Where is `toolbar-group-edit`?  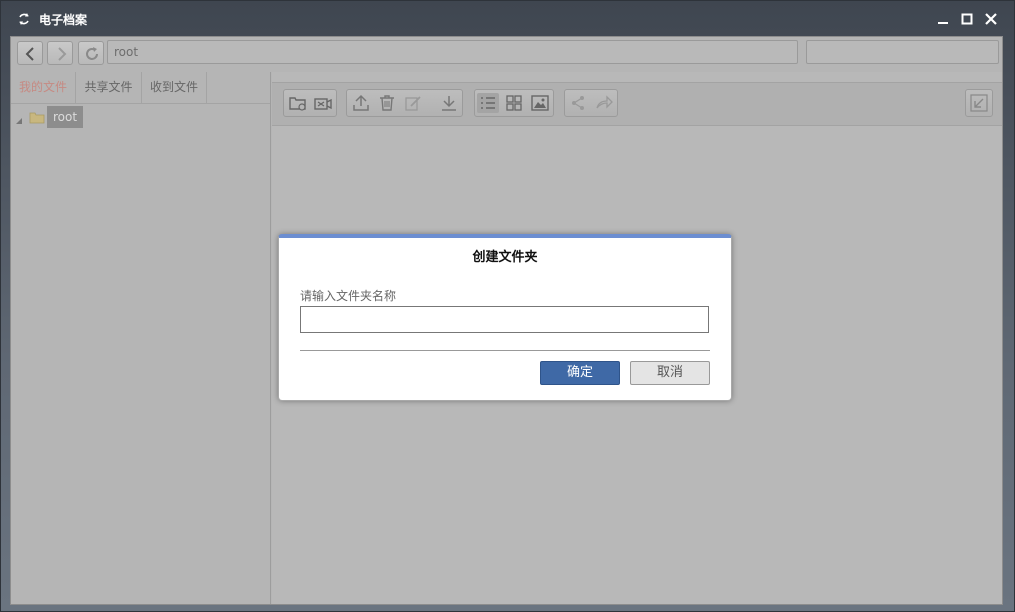 toolbar-group-edit is located at coordinates (404, 103).